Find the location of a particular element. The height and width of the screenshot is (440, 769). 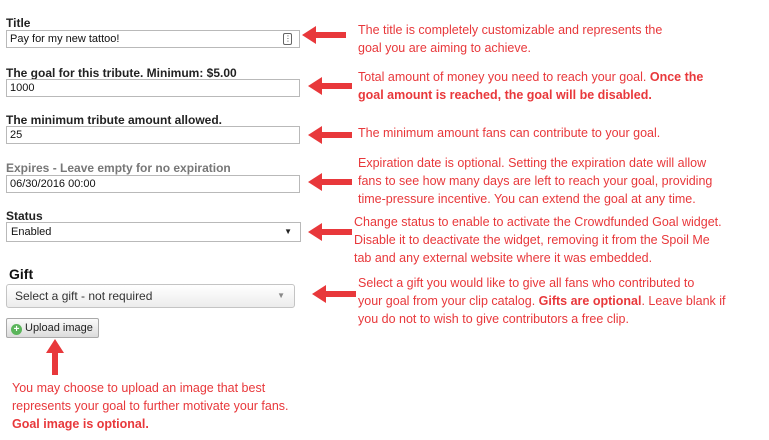

status-select: Enabled ▼ is located at coordinates (153, 232).